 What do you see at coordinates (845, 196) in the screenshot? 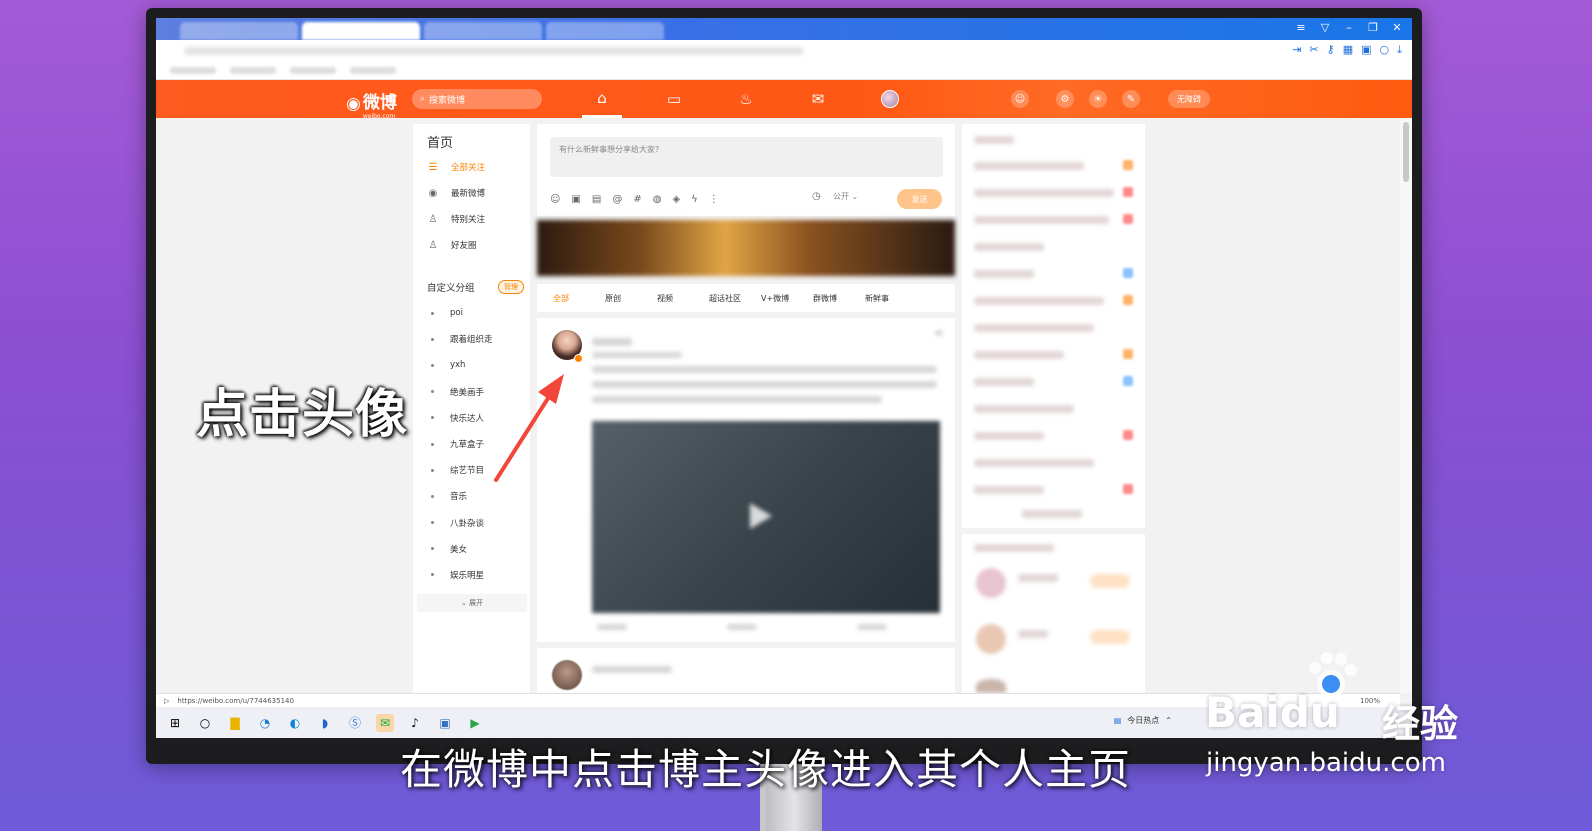
I see `visibility-select: 公开 ⌄` at bounding box center [845, 196].